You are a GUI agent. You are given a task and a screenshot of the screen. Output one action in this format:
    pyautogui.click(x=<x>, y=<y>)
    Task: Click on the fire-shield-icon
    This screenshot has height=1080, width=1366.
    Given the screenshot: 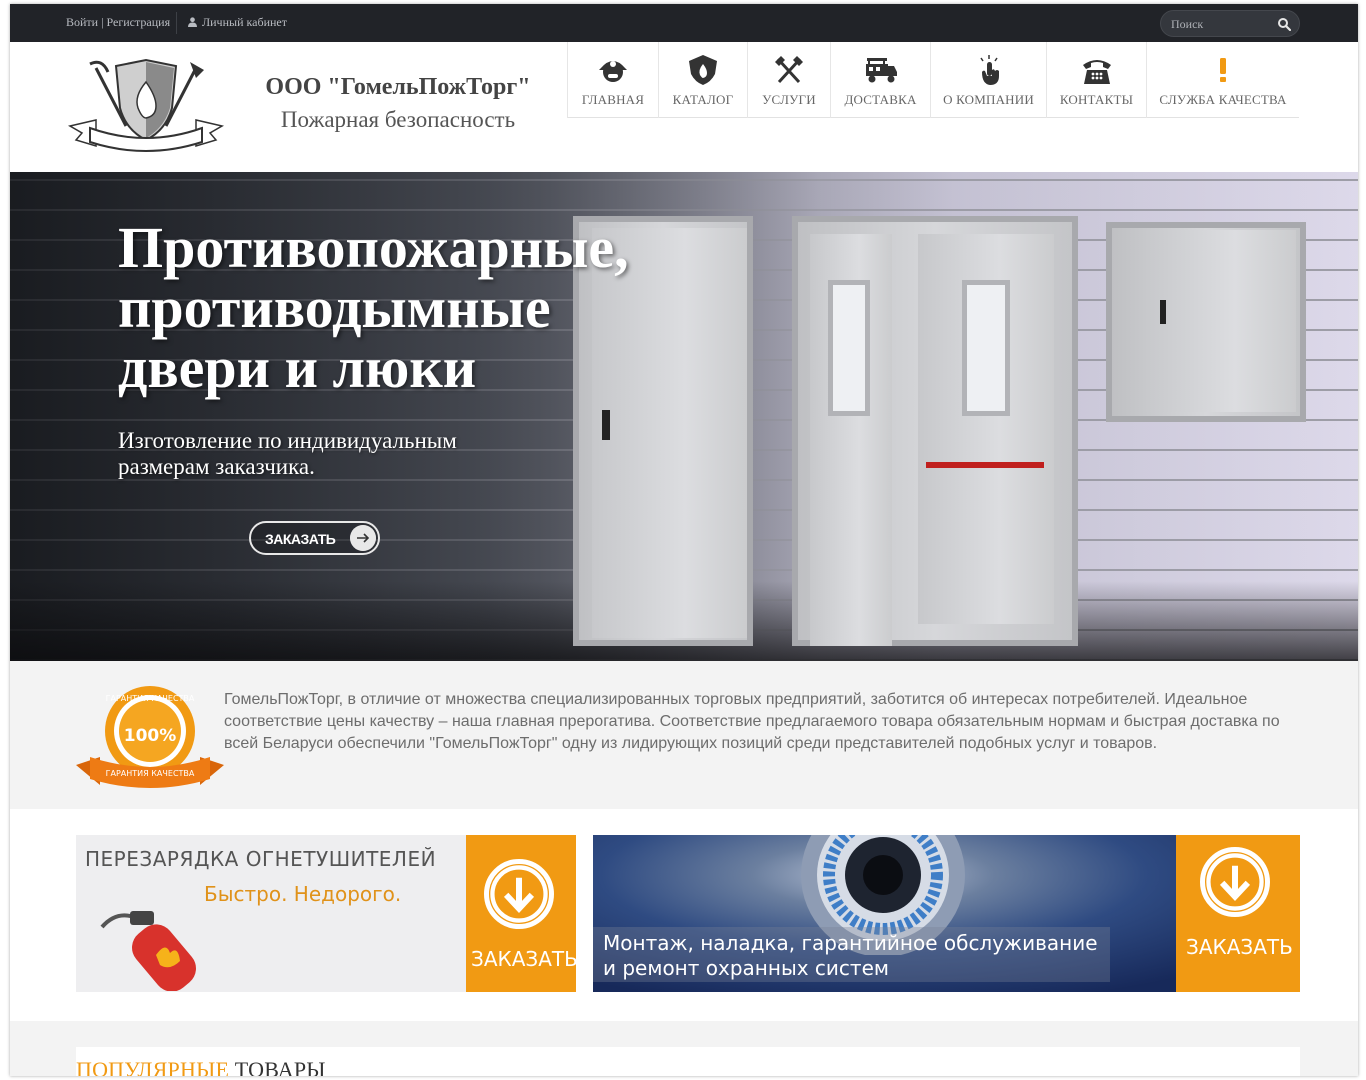 What is the action you would take?
    pyautogui.click(x=703, y=70)
    